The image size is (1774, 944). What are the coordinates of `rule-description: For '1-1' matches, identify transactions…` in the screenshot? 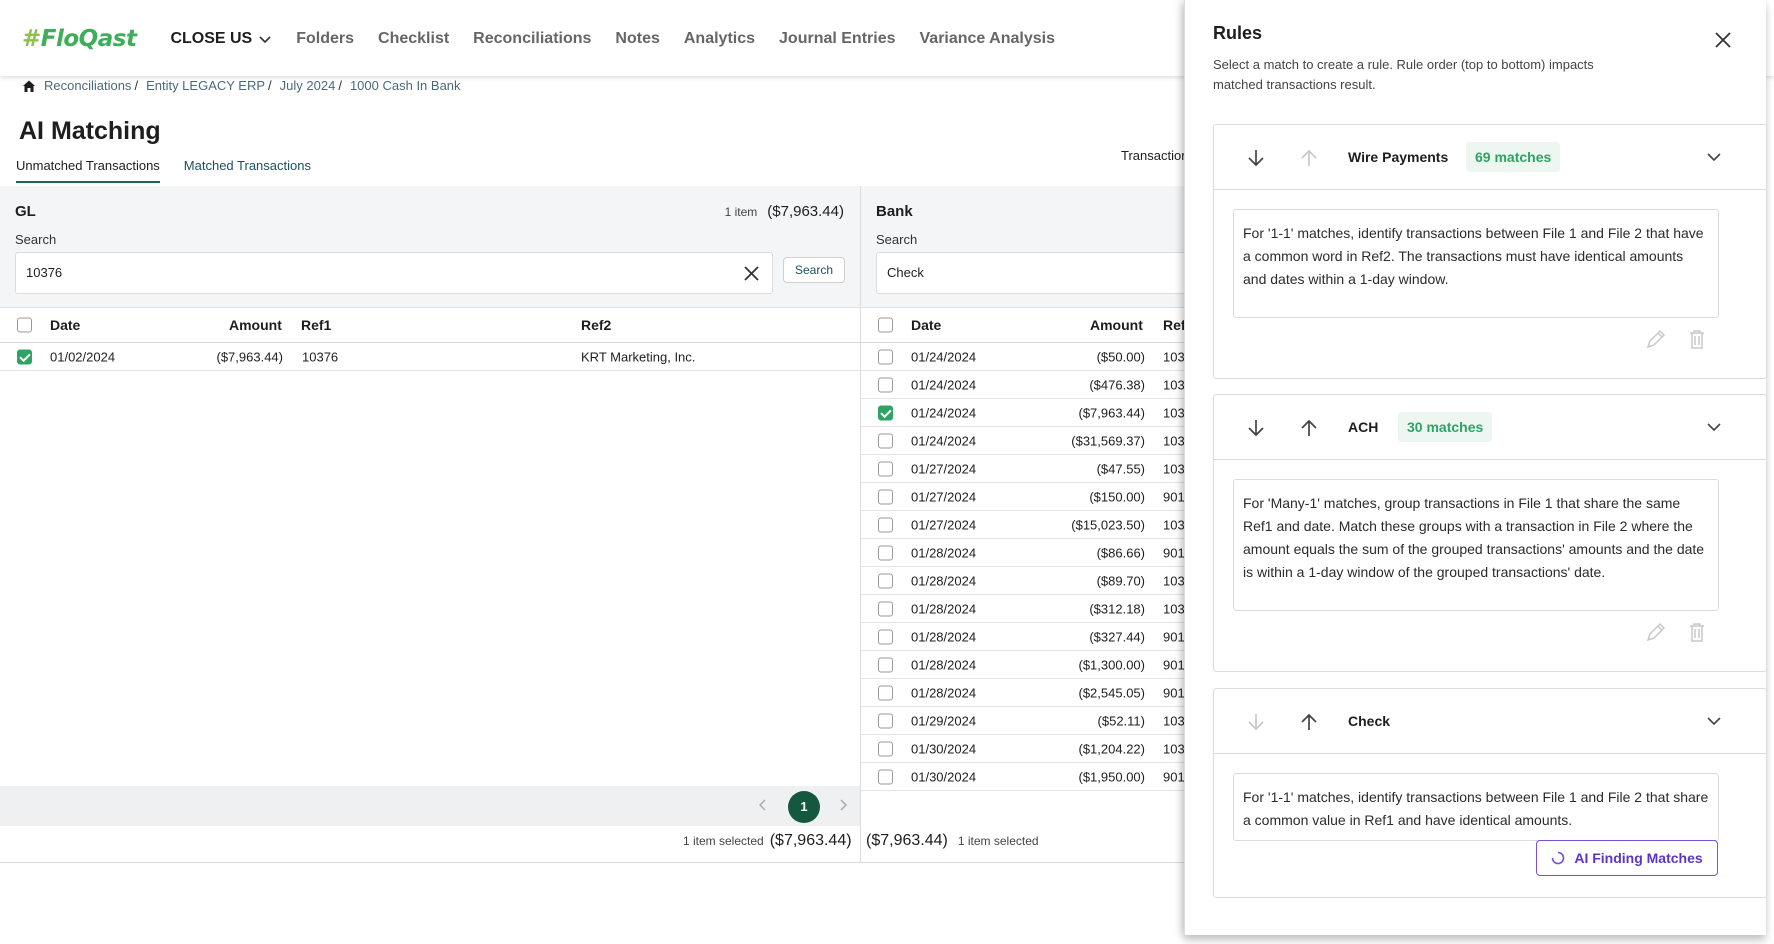 It's located at (1476, 807).